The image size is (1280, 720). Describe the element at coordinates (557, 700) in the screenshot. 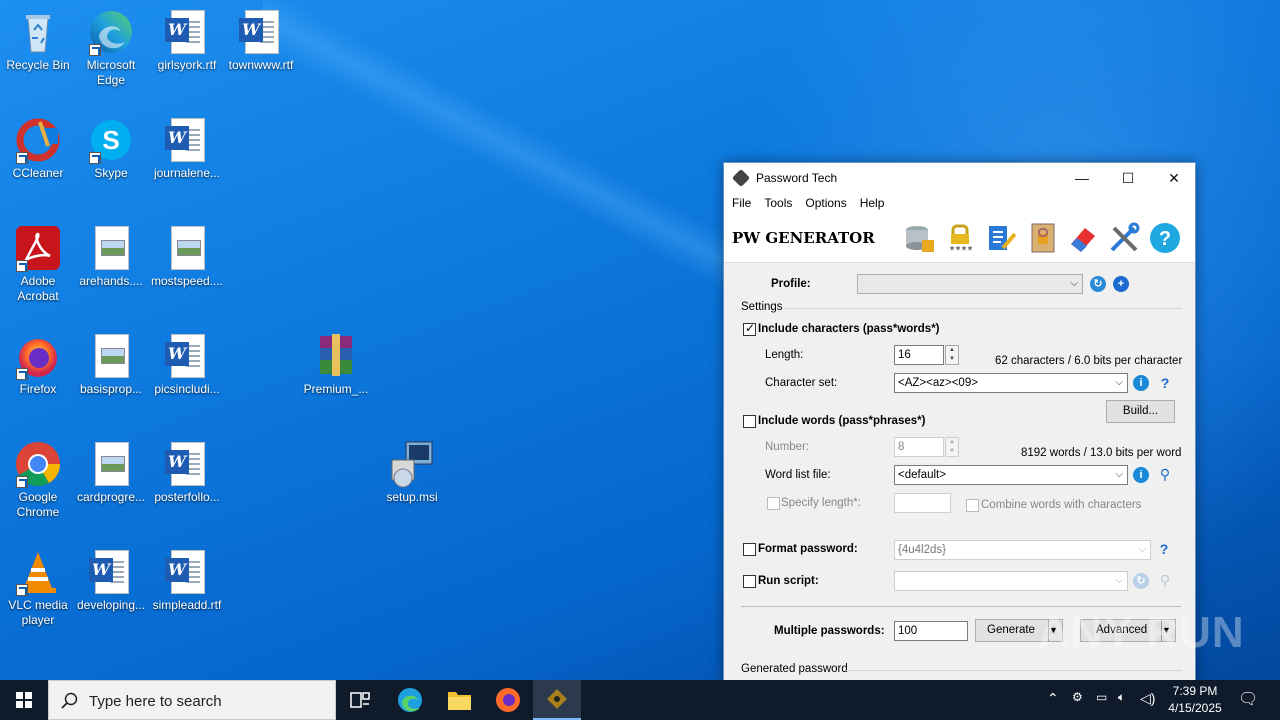

I see `taskbar-password-tech` at that location.